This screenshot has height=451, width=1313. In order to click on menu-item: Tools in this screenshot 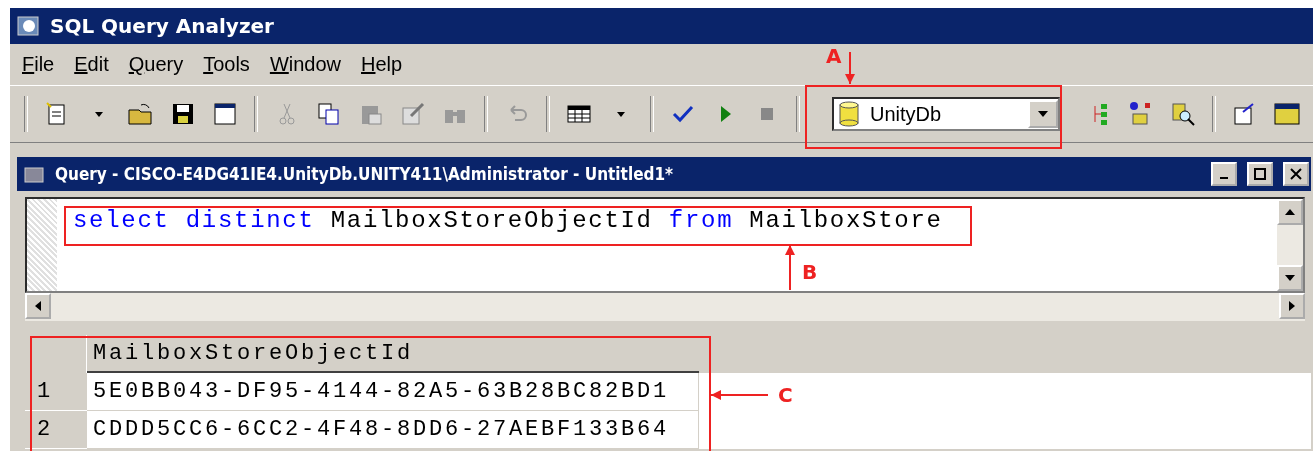, I will do `click(226, 65)`.